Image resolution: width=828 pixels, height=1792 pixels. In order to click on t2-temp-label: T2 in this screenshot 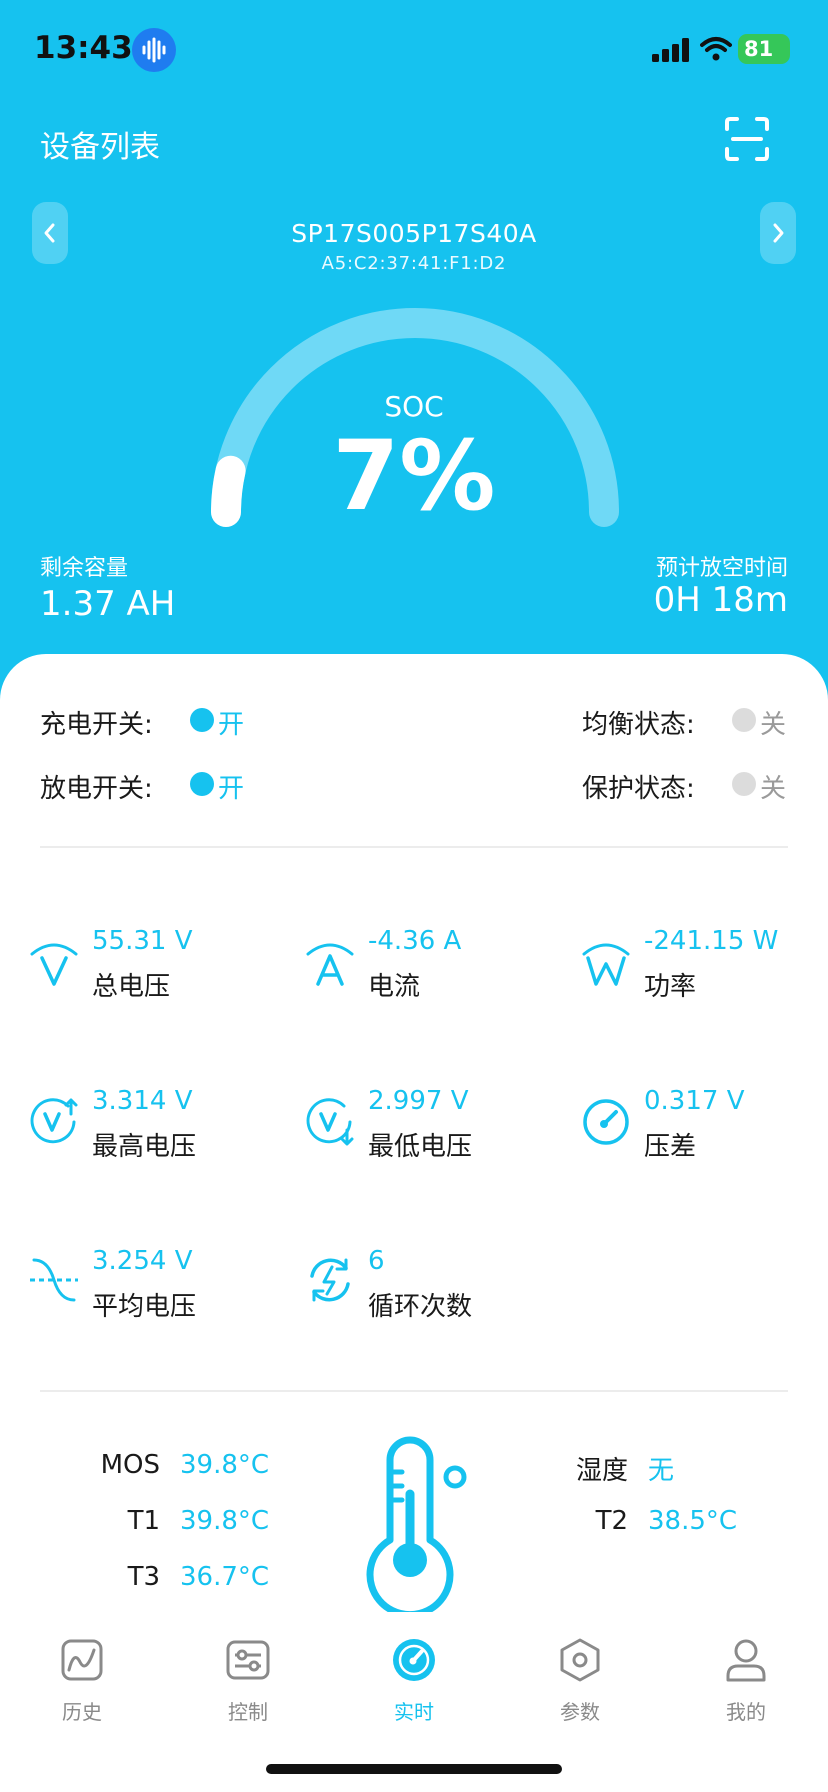, I will do `click(611, 1521)`.